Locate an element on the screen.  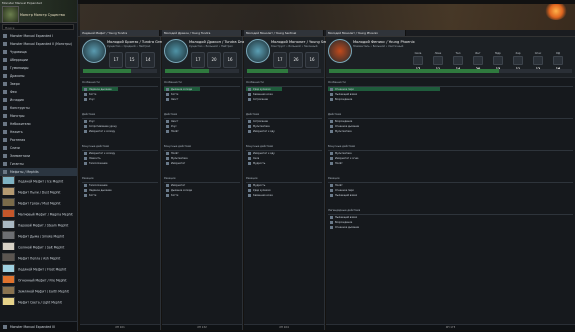
creature-list-item: Мефит Света / Light Mephit is located at coordinates (38, 301).